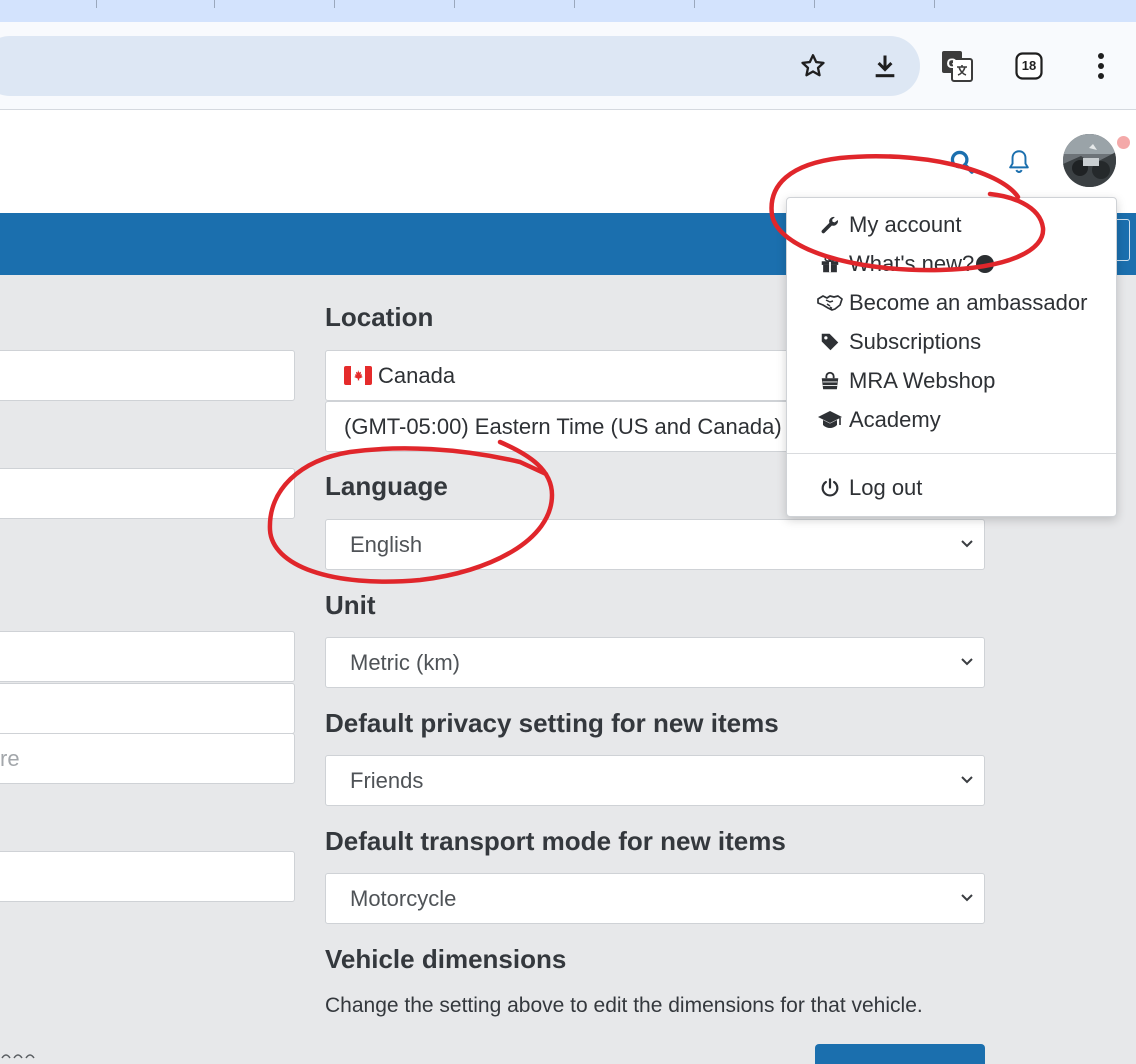 The image size is (1136, 1064). Describe the element at coordinates (417, 375) in the screenshot. I see `country-value: Canada` at that location.